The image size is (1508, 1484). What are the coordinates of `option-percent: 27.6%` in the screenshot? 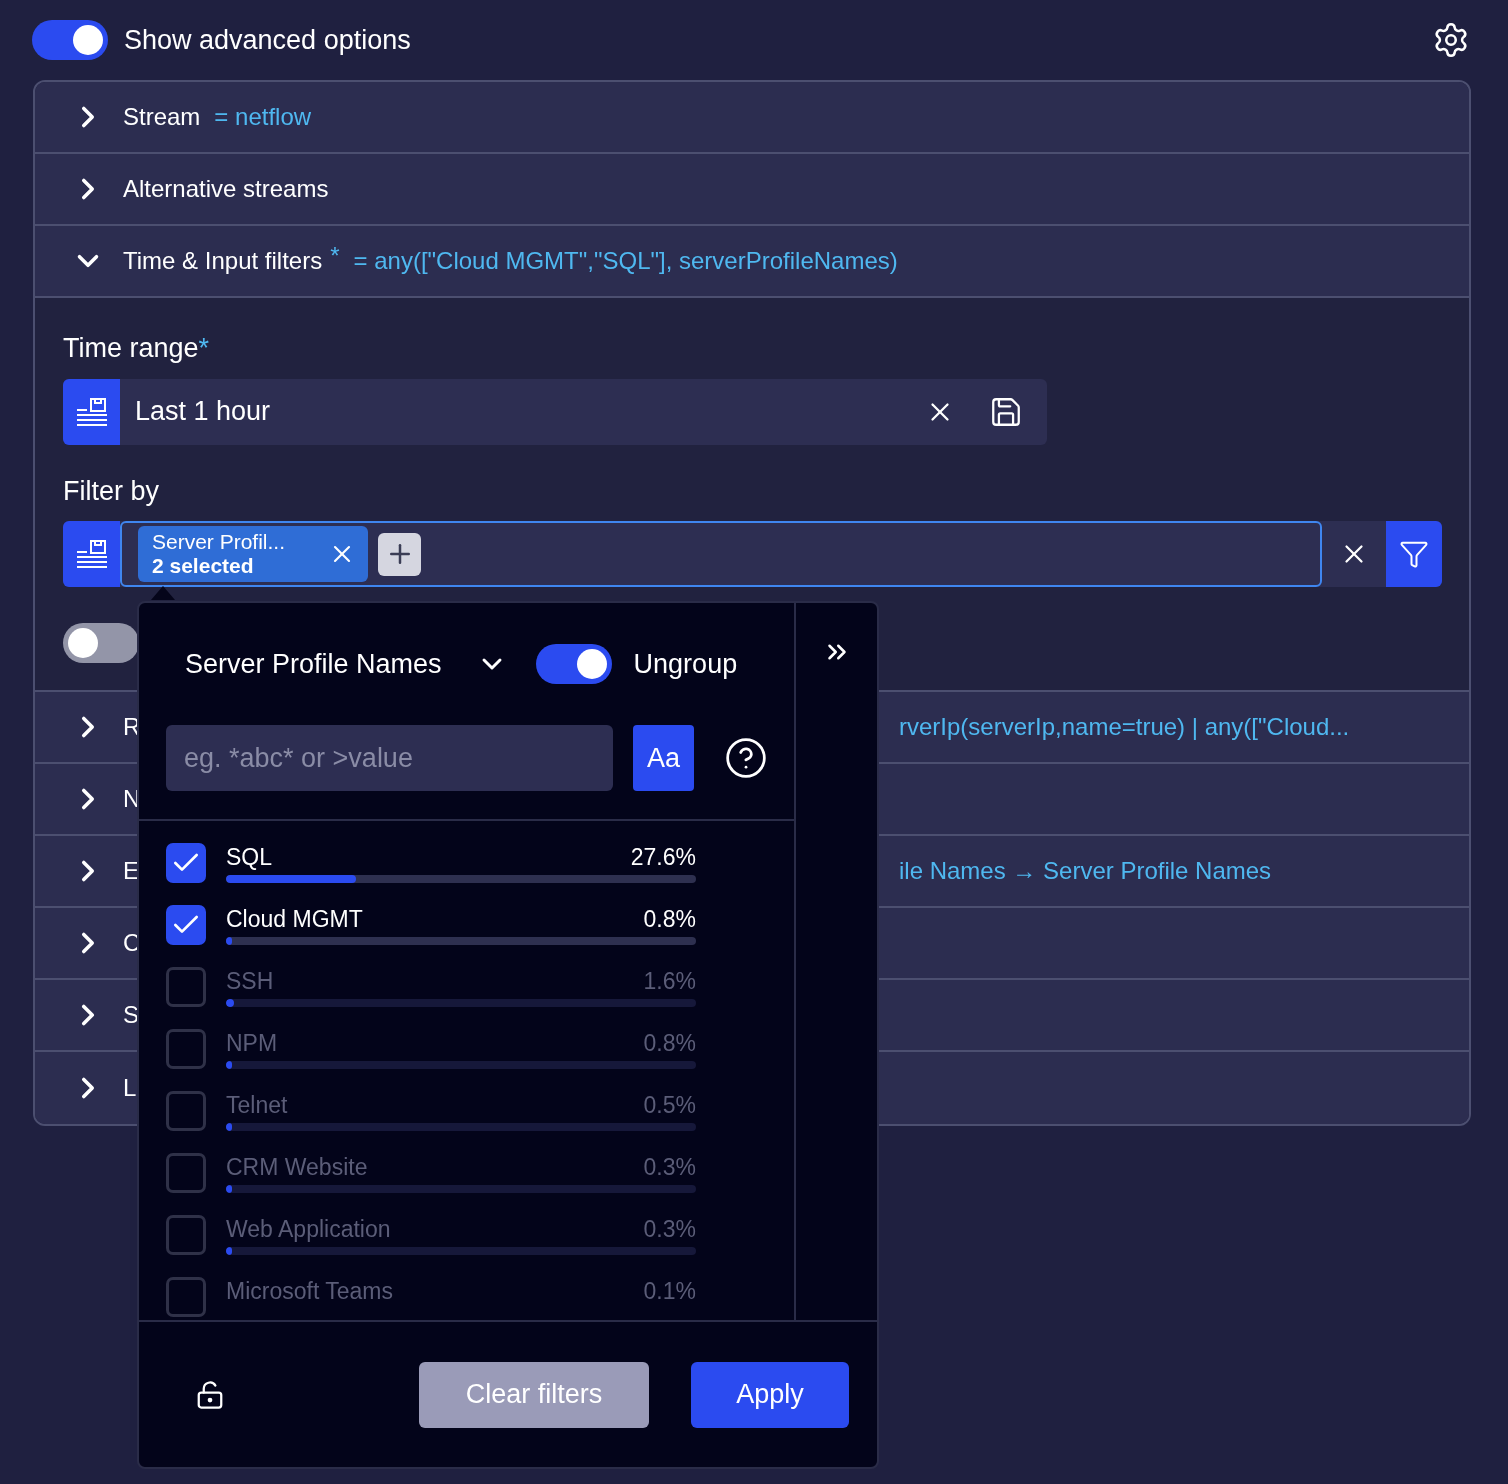 It's located at (663, 857).